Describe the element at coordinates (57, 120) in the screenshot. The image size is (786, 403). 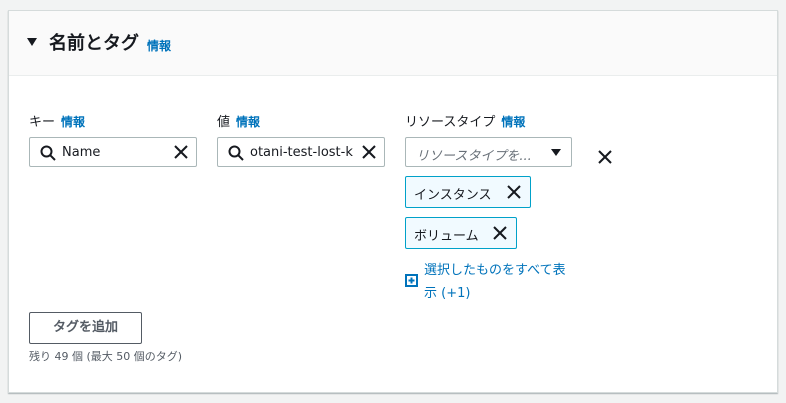
I see `key-label-group: キー 情報` at that location.